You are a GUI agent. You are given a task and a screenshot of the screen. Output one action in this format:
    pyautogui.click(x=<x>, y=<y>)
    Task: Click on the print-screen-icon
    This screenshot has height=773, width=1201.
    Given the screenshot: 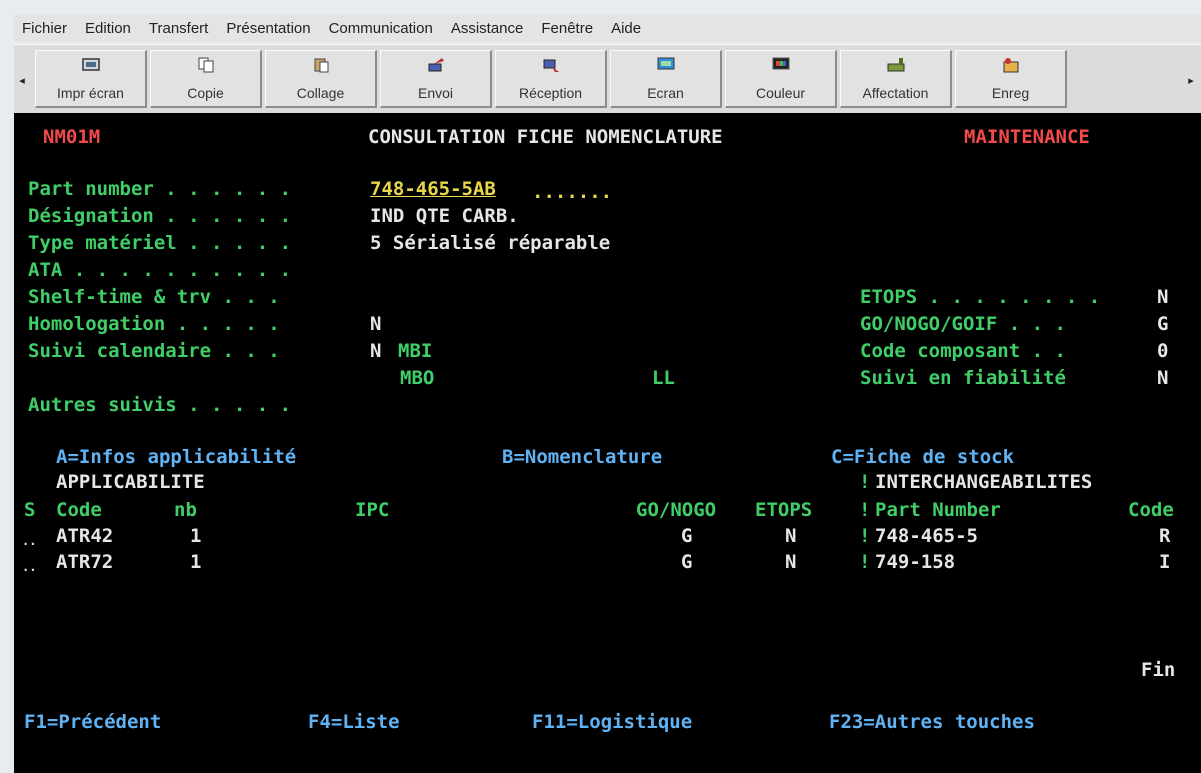 What is the action you would take?
    pyautogui.click(x=90, y=64)
    